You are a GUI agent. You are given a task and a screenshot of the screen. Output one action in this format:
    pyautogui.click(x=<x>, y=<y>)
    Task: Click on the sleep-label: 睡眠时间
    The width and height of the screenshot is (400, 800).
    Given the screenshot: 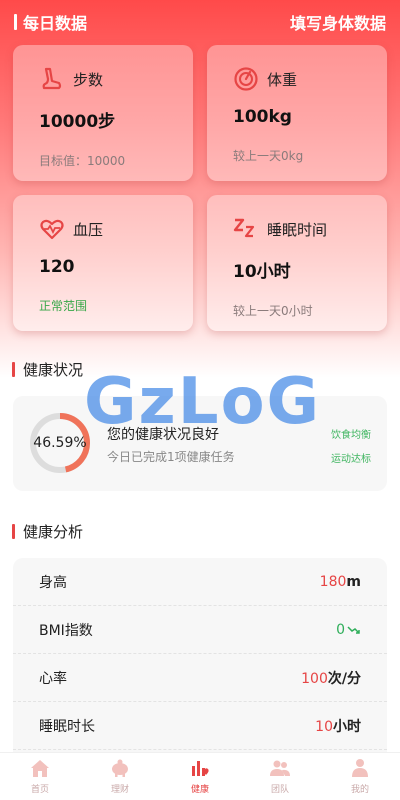 What is the action you would take?
    pyautogui.click(x=297, y=229)
    